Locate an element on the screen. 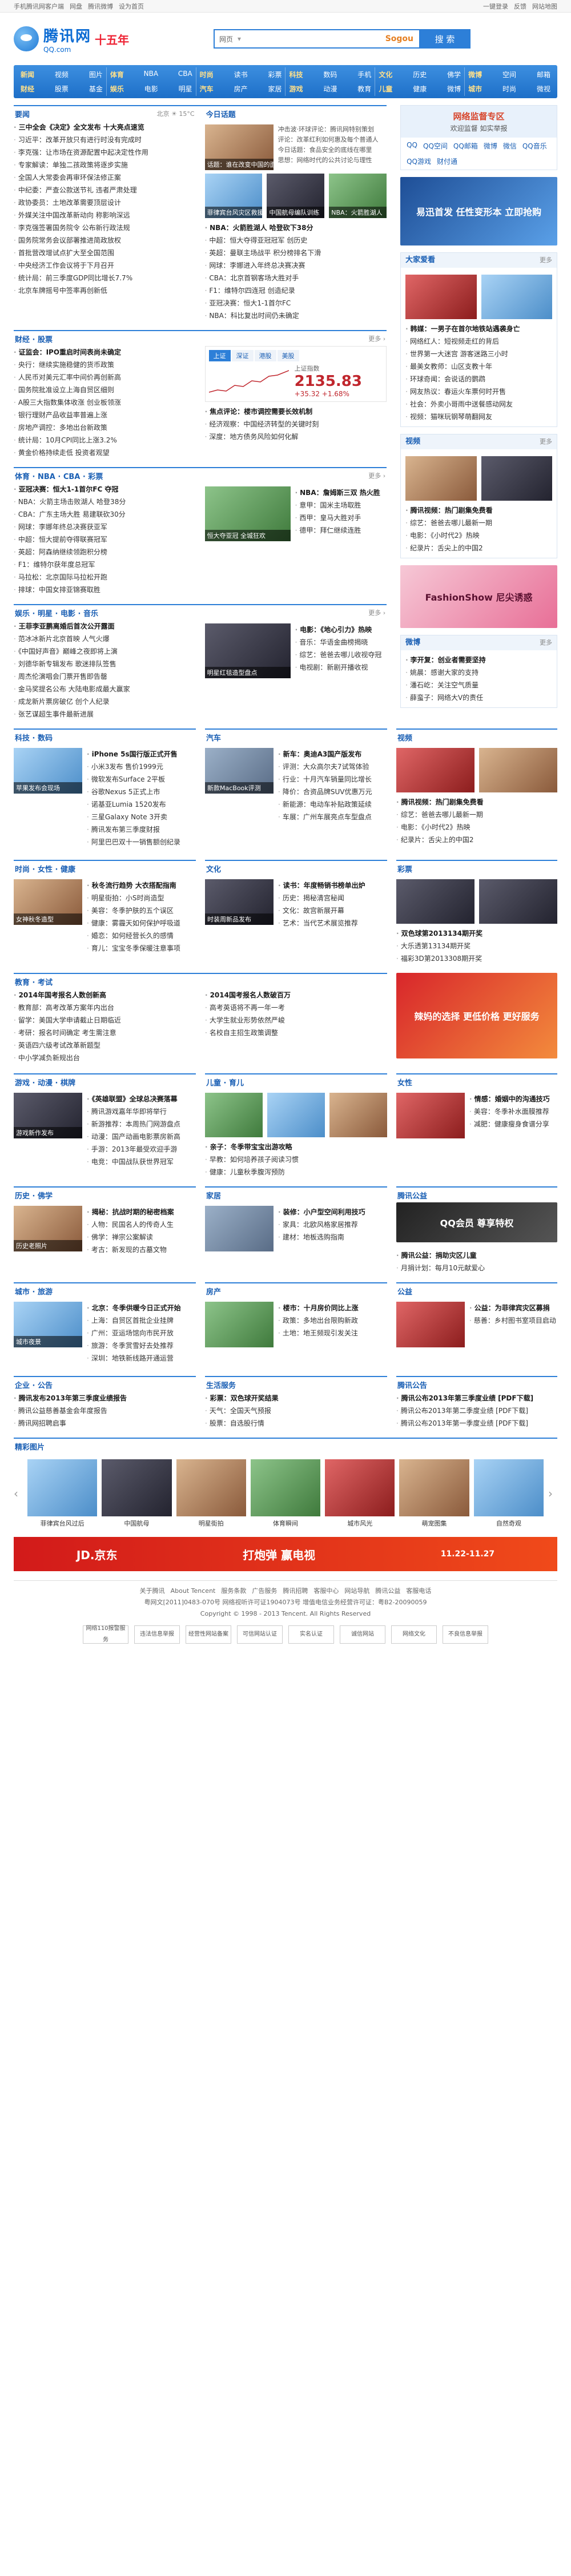 The height and width of the screenshot is (2576, 571). house-item: · 政策：多地出台限购新政 is located at coordinates (332, 1320).